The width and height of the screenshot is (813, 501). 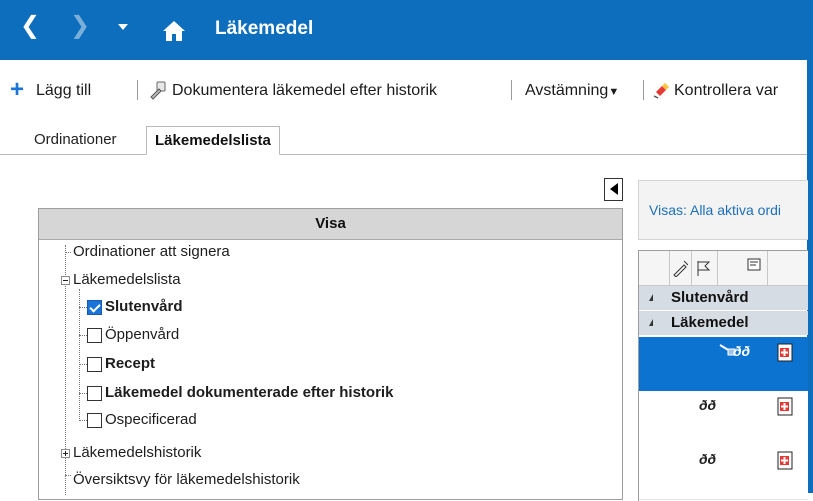 I want to click on note-icon, so click(x=754, y=264).